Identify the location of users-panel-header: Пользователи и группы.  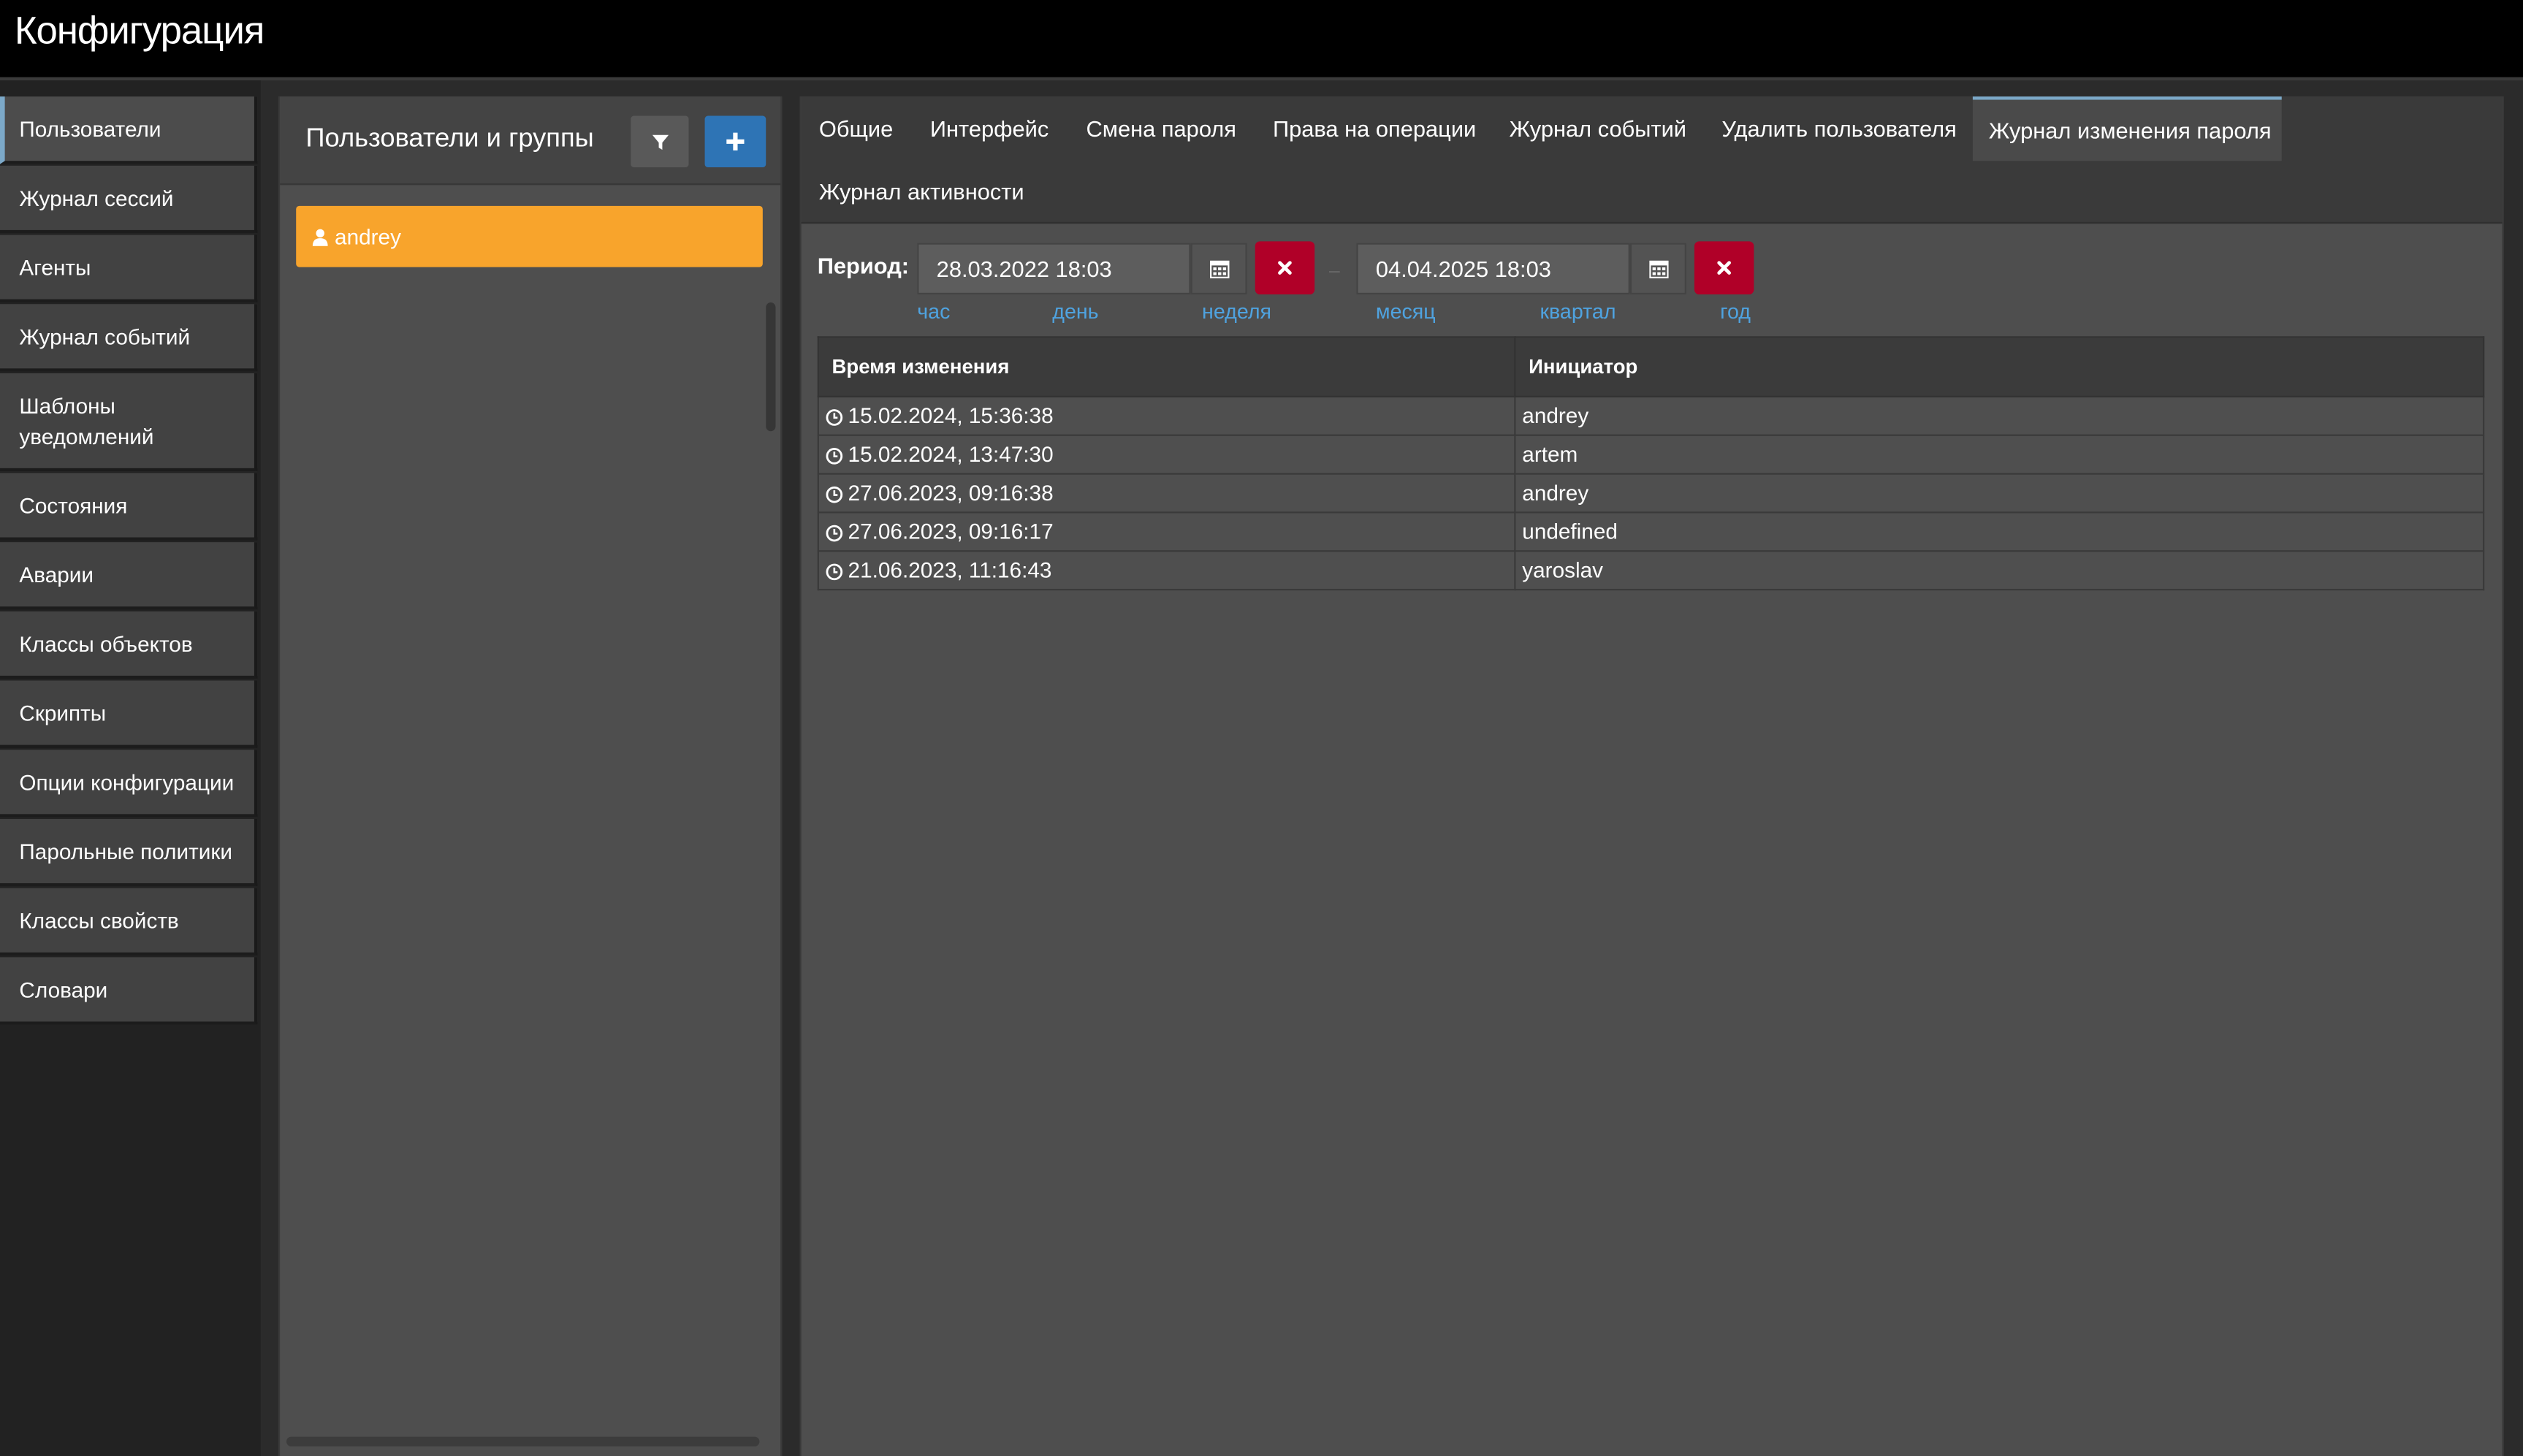
(530, 141).